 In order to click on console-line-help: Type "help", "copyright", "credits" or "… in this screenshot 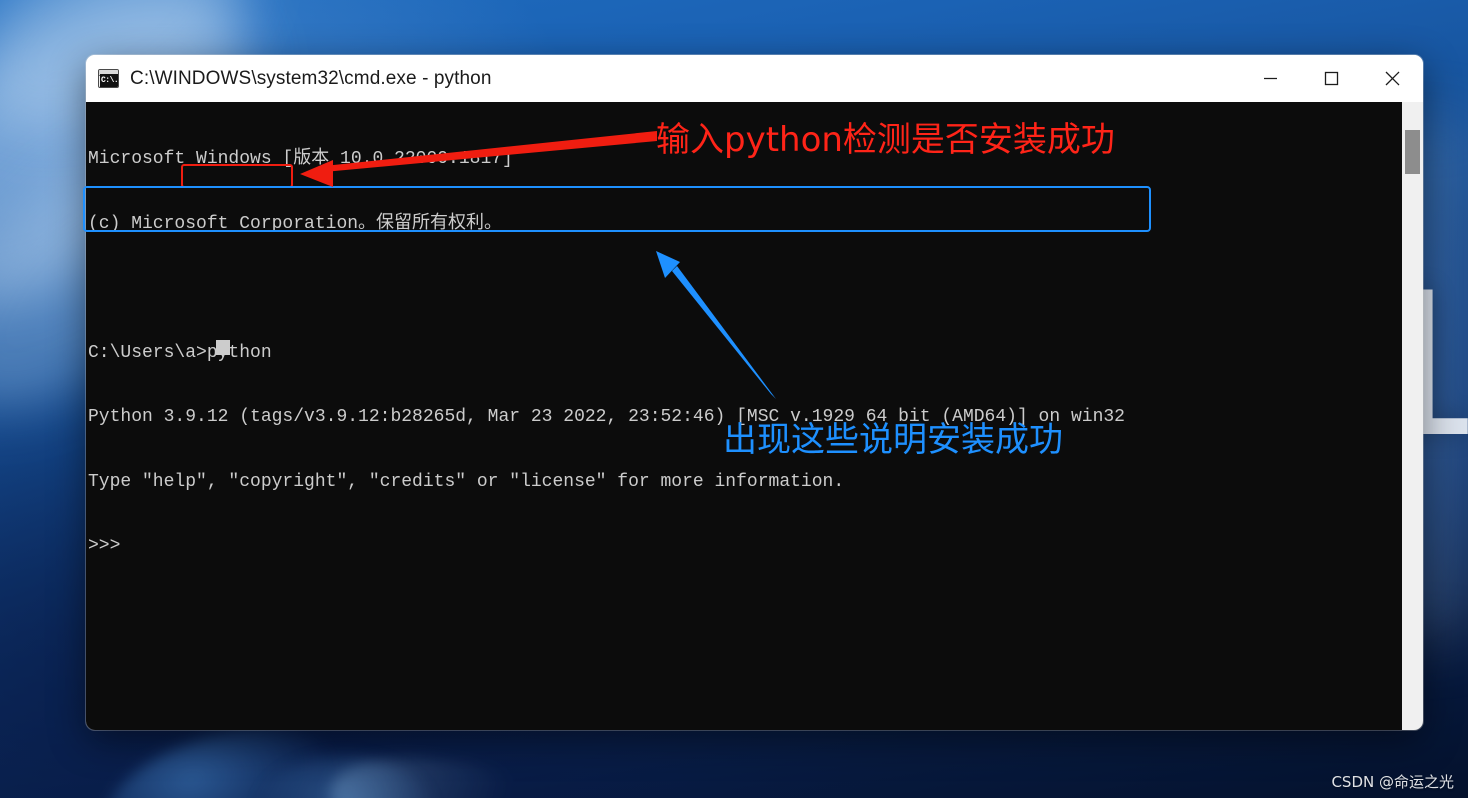, I will do `click(466, 481)`.